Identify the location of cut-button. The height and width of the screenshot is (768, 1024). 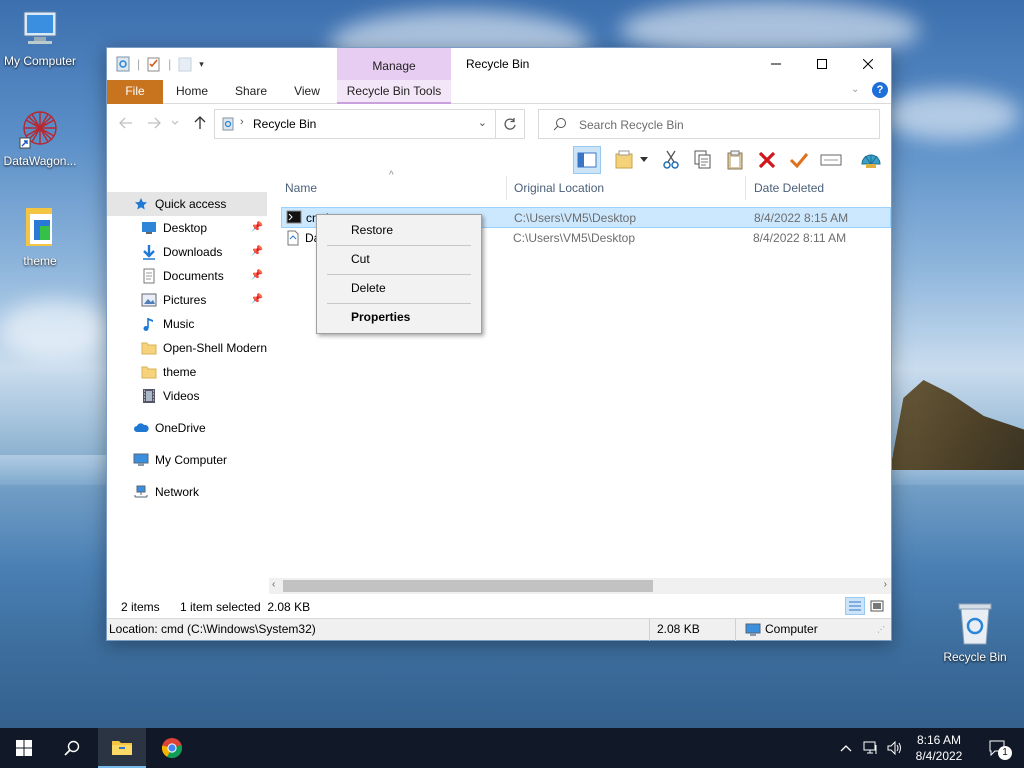
(671, 160).